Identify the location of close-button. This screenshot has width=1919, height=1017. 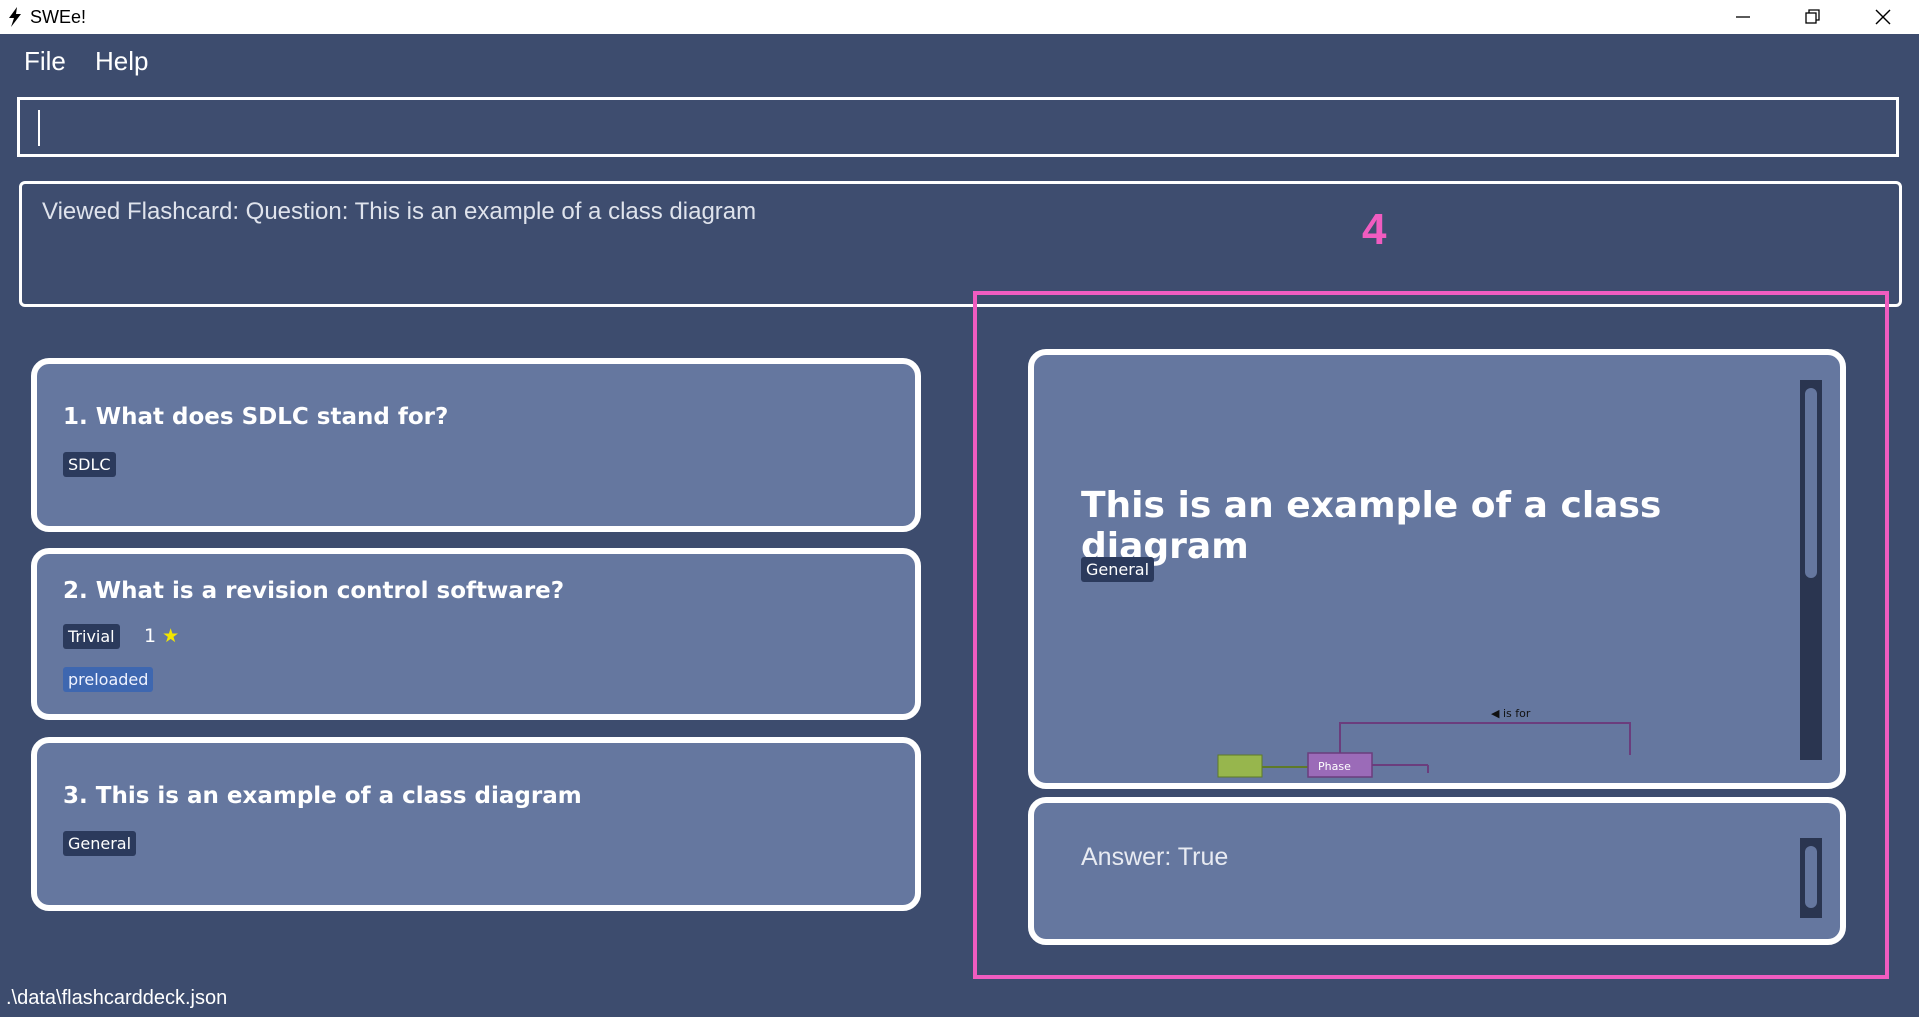
(1883, 17).